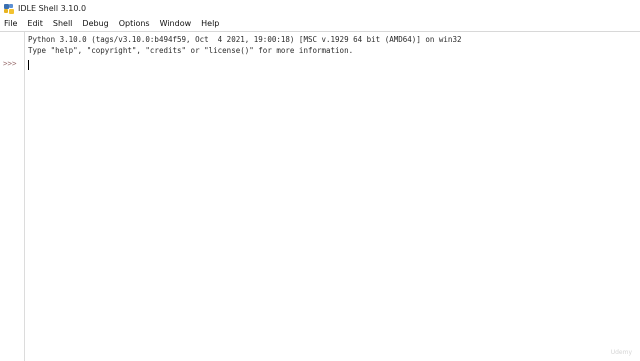 This screenshot has height=361, width=640. What do you see at coordinates (621, 352) in the screenshot?
I see `watermark: Udemy` at bounding box center [621, 352].